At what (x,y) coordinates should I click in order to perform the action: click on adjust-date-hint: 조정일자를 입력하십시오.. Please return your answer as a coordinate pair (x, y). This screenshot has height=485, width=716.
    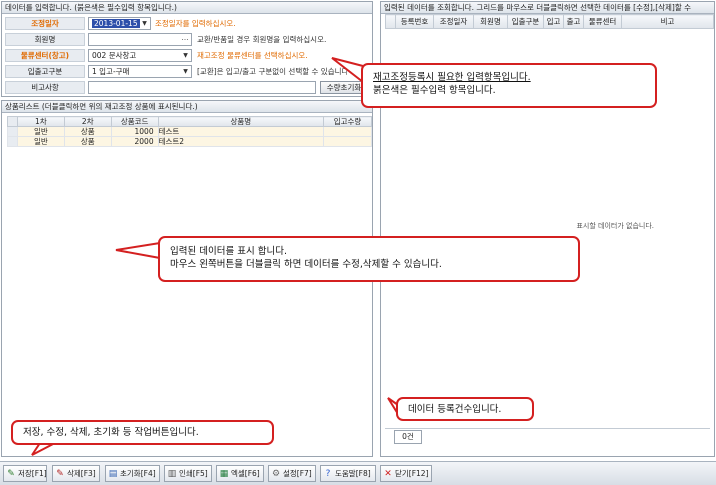
    Looking at the image, I should click on (195, 23).